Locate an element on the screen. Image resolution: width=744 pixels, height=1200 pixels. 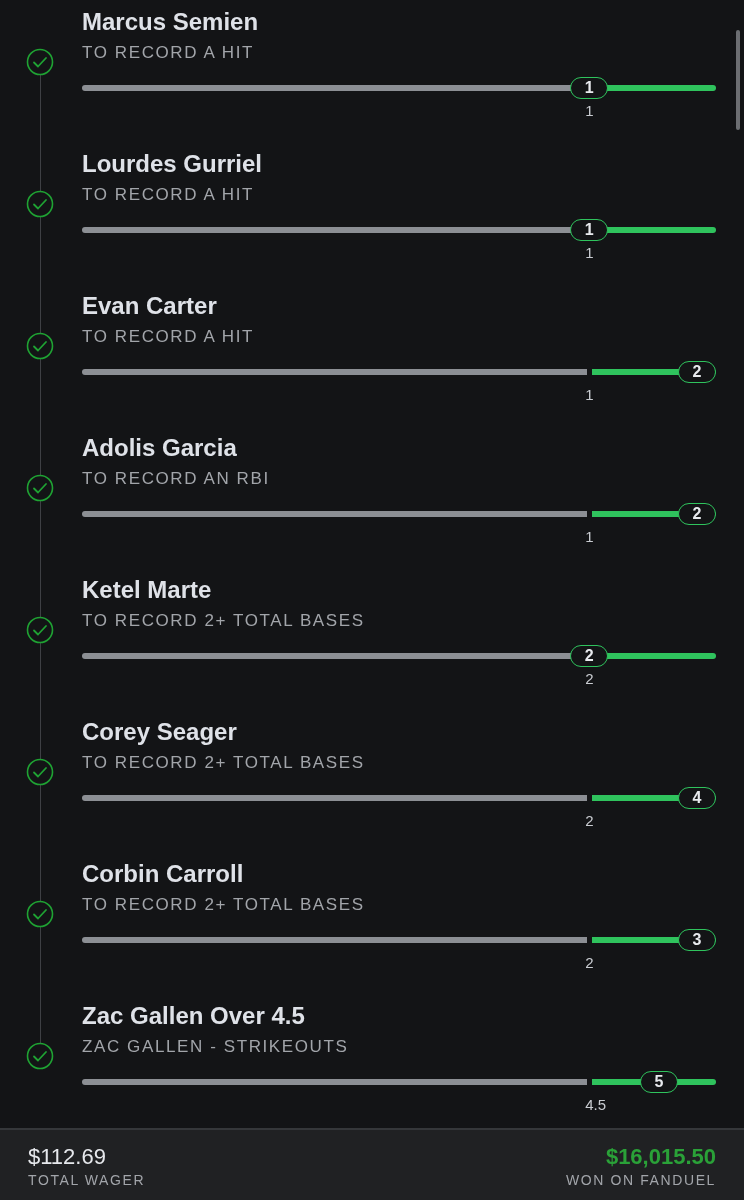
total-wager-label: TOTAL WAGER is located at coordinates (87, 1180).